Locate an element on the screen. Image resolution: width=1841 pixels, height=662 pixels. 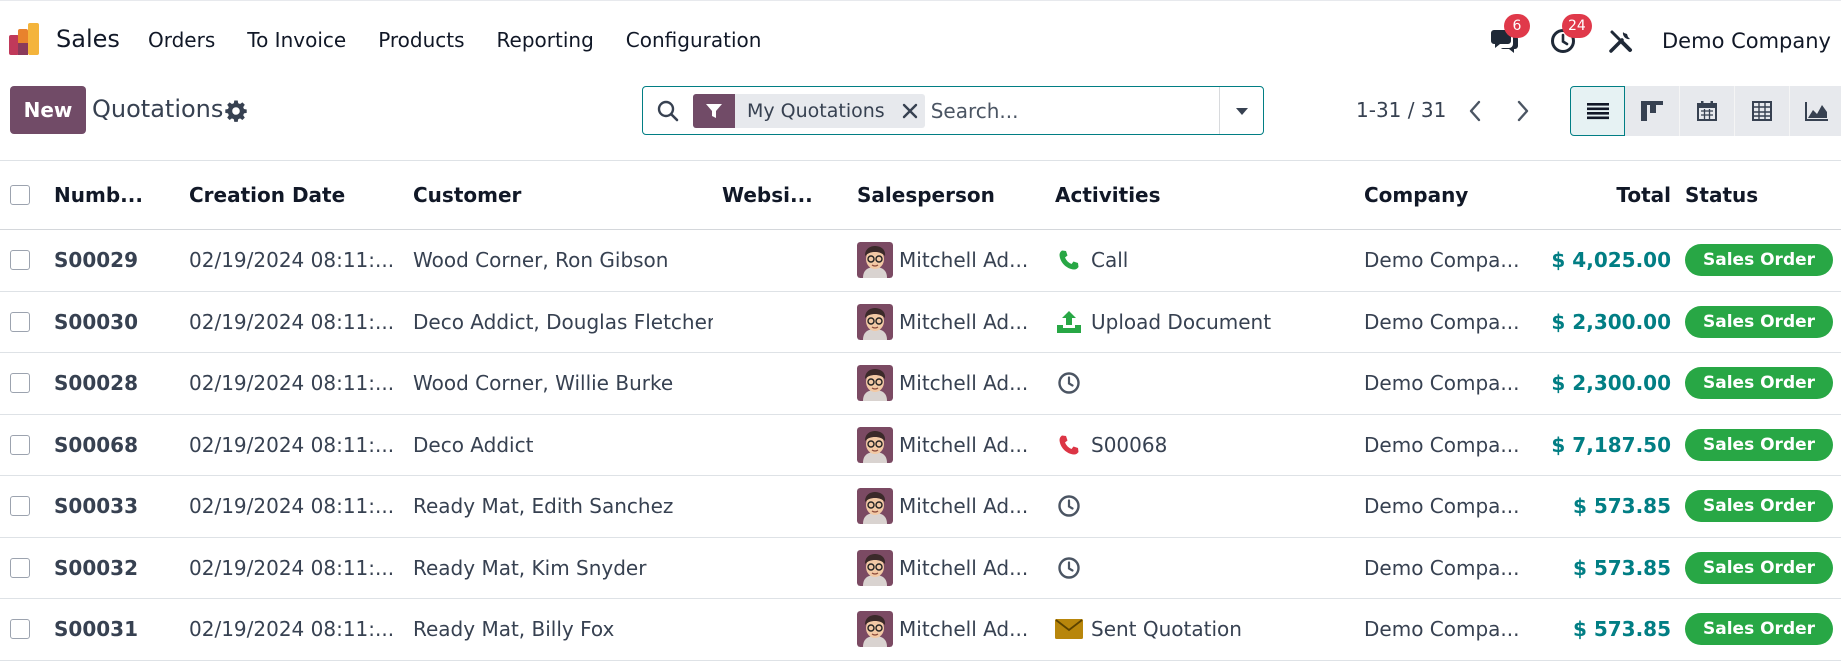
column-header-total: Total is located at coordinates (1595, 195).